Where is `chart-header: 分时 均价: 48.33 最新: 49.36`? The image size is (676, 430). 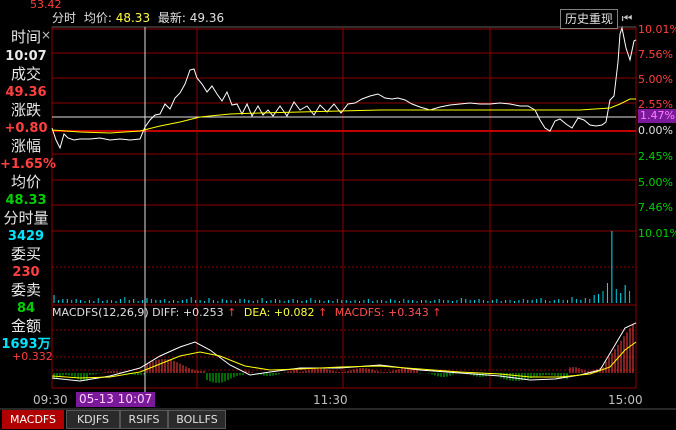
chart-header: 分时 均价: 48.33 最新: 49.36 is located at coordinates (138, 18).